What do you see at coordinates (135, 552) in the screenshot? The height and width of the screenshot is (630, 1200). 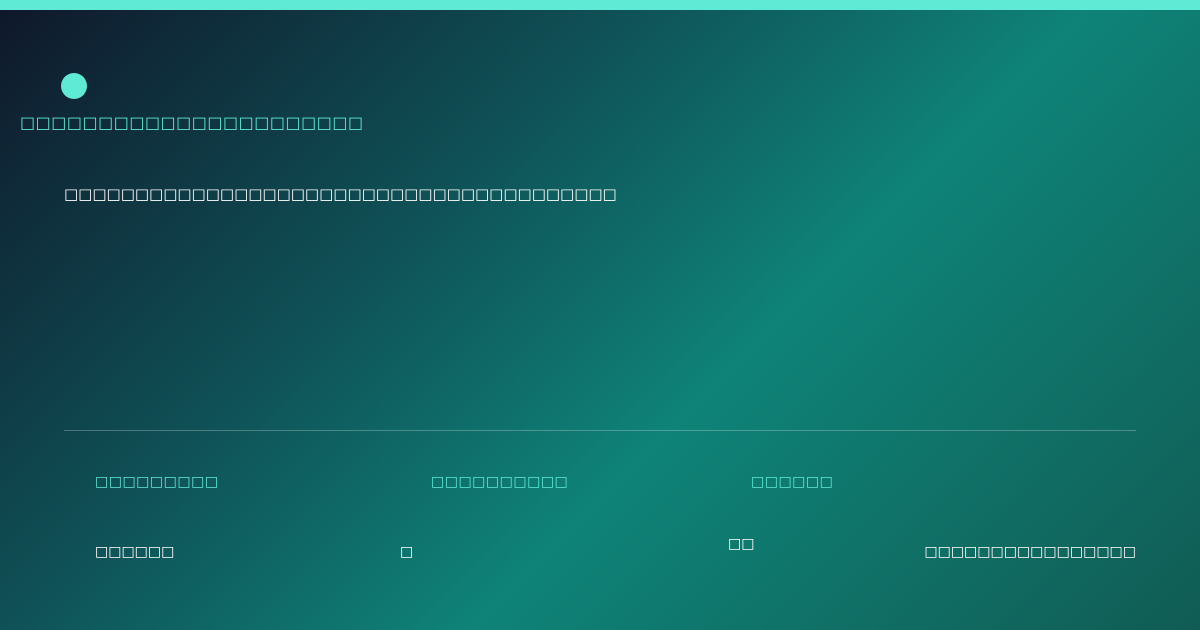 I see `footer-value-1: □□□□□□` at bounding box center [135, 552].